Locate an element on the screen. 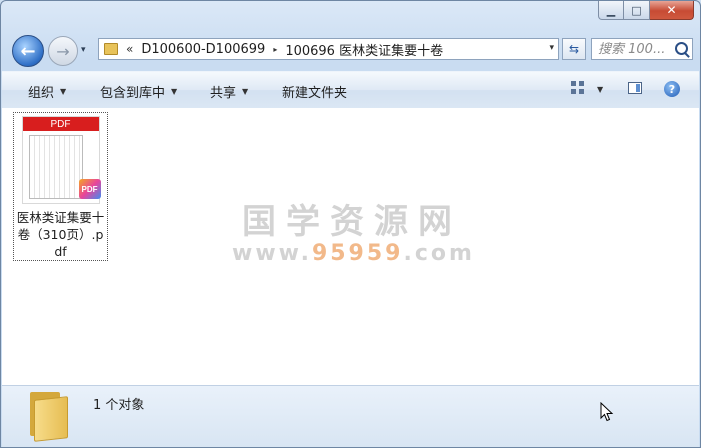 The height and width of the screenshot is (448, 701). search-icon is located at coordinates (681, 48).